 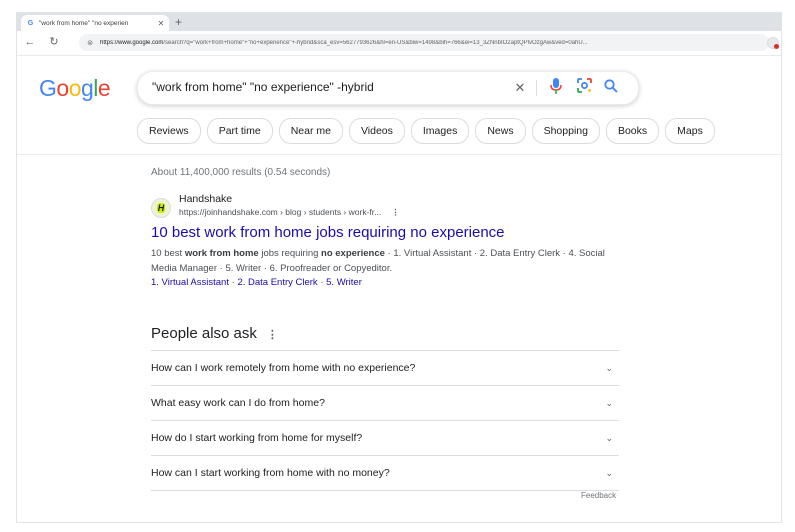 What do you see at coordinates (30, 23) in the screenshot?
I see `google-favicon-icon: G` at bounding box center [30, 23].